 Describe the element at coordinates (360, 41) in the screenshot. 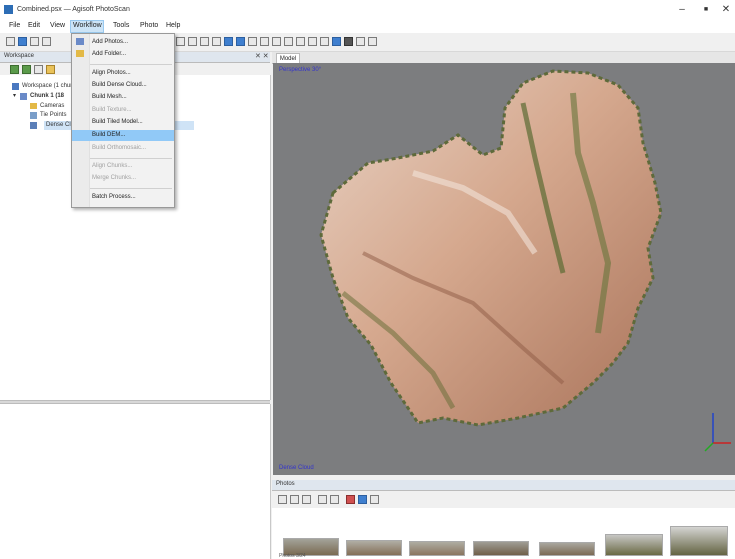

I see `solid-mesh-icon` at that location.